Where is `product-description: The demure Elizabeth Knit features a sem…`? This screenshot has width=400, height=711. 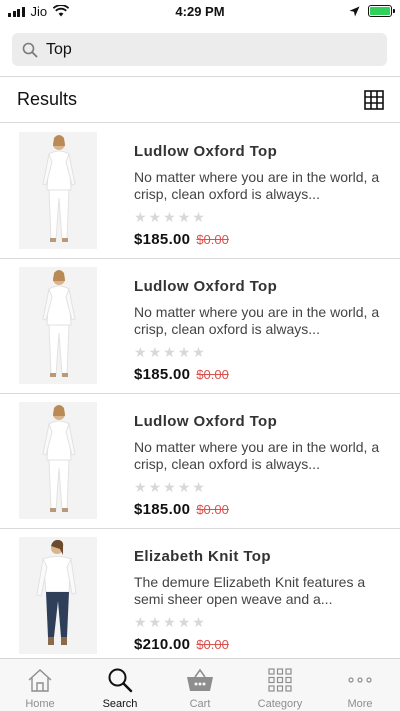
product-description: The demure Elizabeth Knit features a sem… is located at coordinates (250, 590).